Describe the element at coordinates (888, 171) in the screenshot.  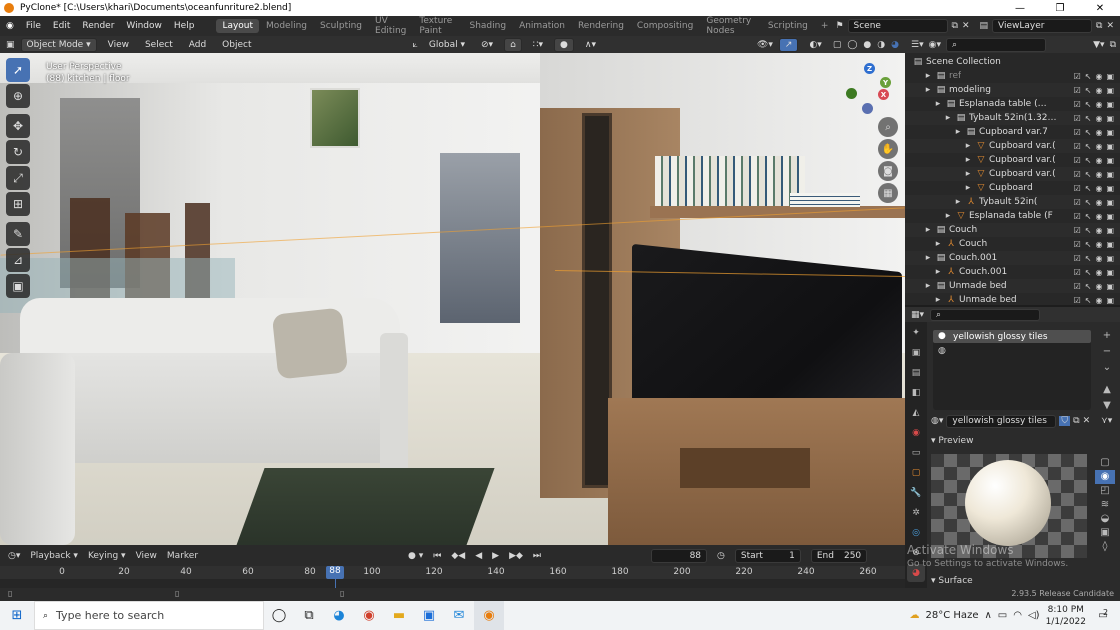
I see `camera-view-icon: ◙` at that location.